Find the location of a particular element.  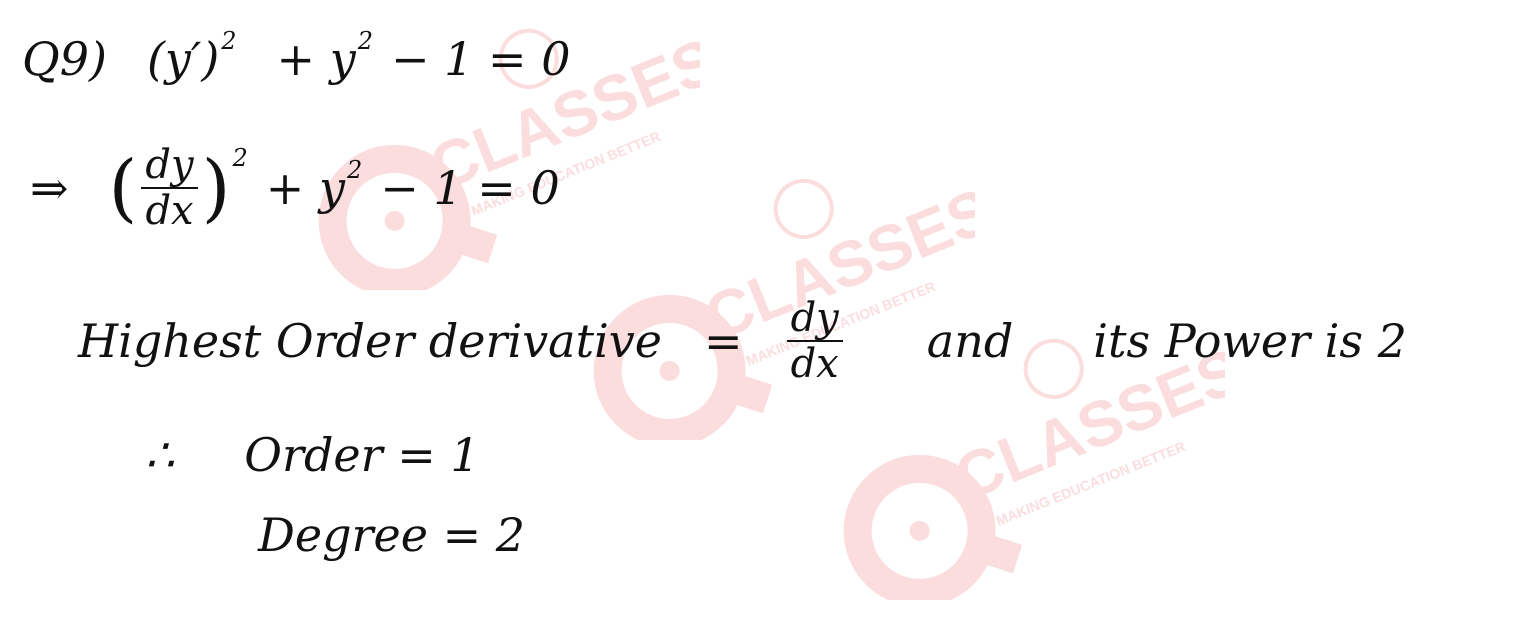

eq-tail: − 1 = 0 is located at coordinates (480, 59).